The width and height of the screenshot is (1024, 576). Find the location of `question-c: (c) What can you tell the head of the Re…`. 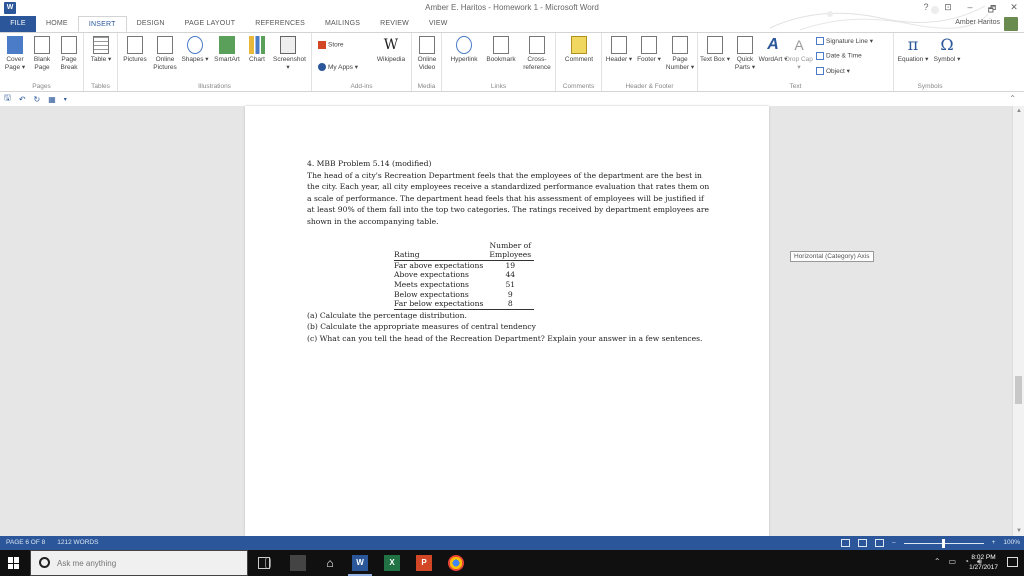

question-c: (c) What can you tell the head of the Re… is located at coordinates (505, 338).